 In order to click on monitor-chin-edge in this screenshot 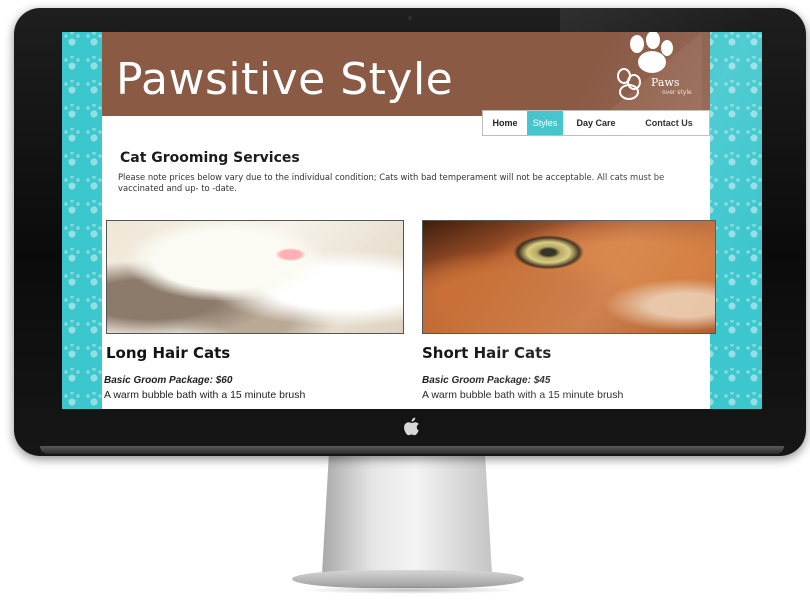, I will do `click(412, 450)`.